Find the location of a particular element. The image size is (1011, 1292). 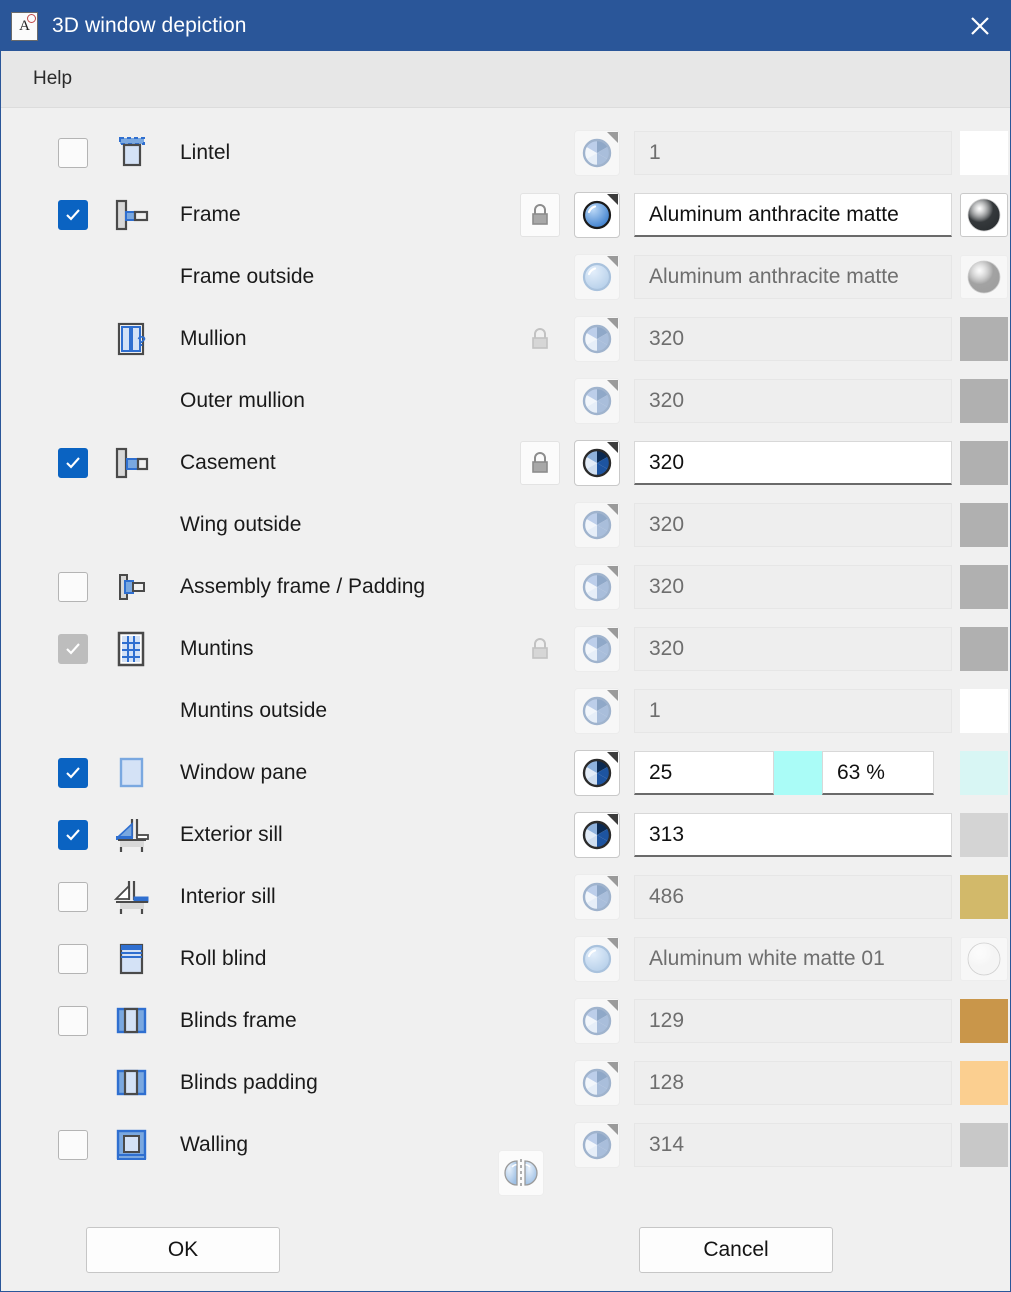

enable-checkbox-interior-sill is located at coordinates (73, 897).